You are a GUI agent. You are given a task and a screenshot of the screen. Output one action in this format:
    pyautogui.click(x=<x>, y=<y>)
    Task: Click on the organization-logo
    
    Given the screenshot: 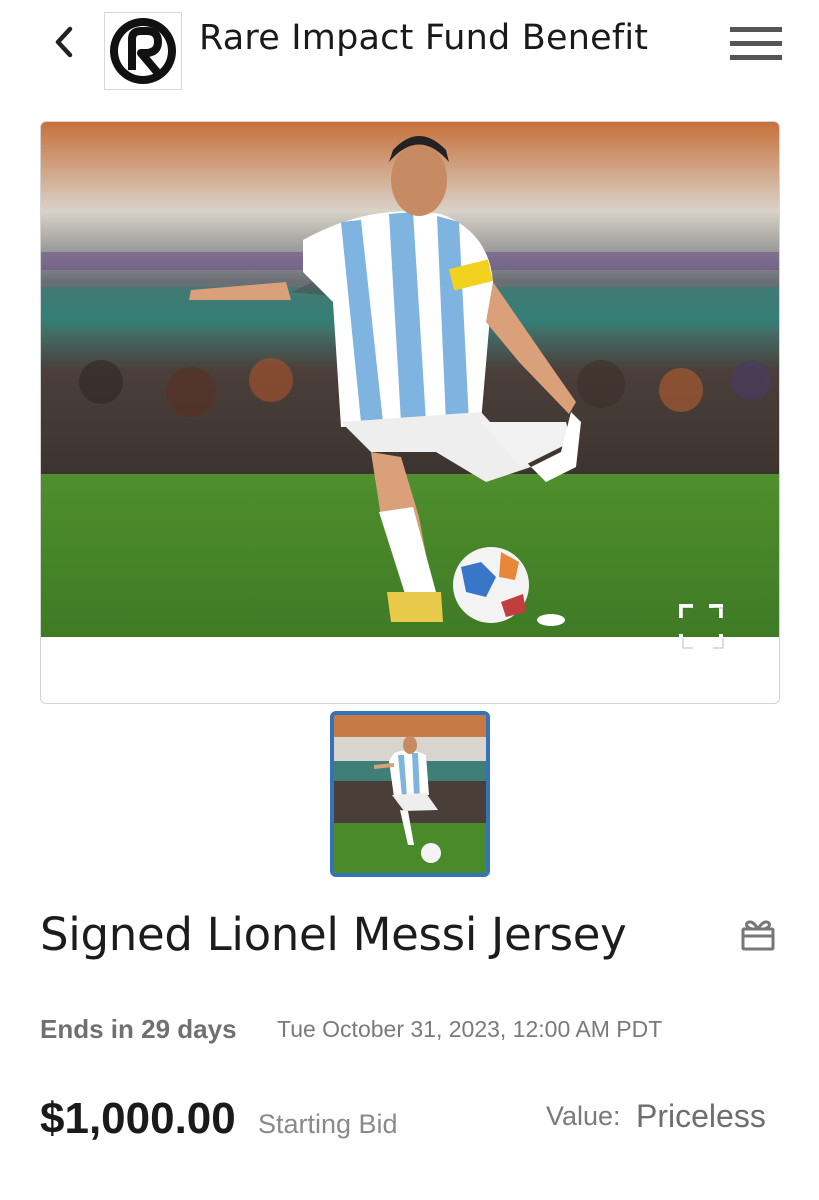 What is the action you would take?
    pyautogui.click(x=143, y=51)
    